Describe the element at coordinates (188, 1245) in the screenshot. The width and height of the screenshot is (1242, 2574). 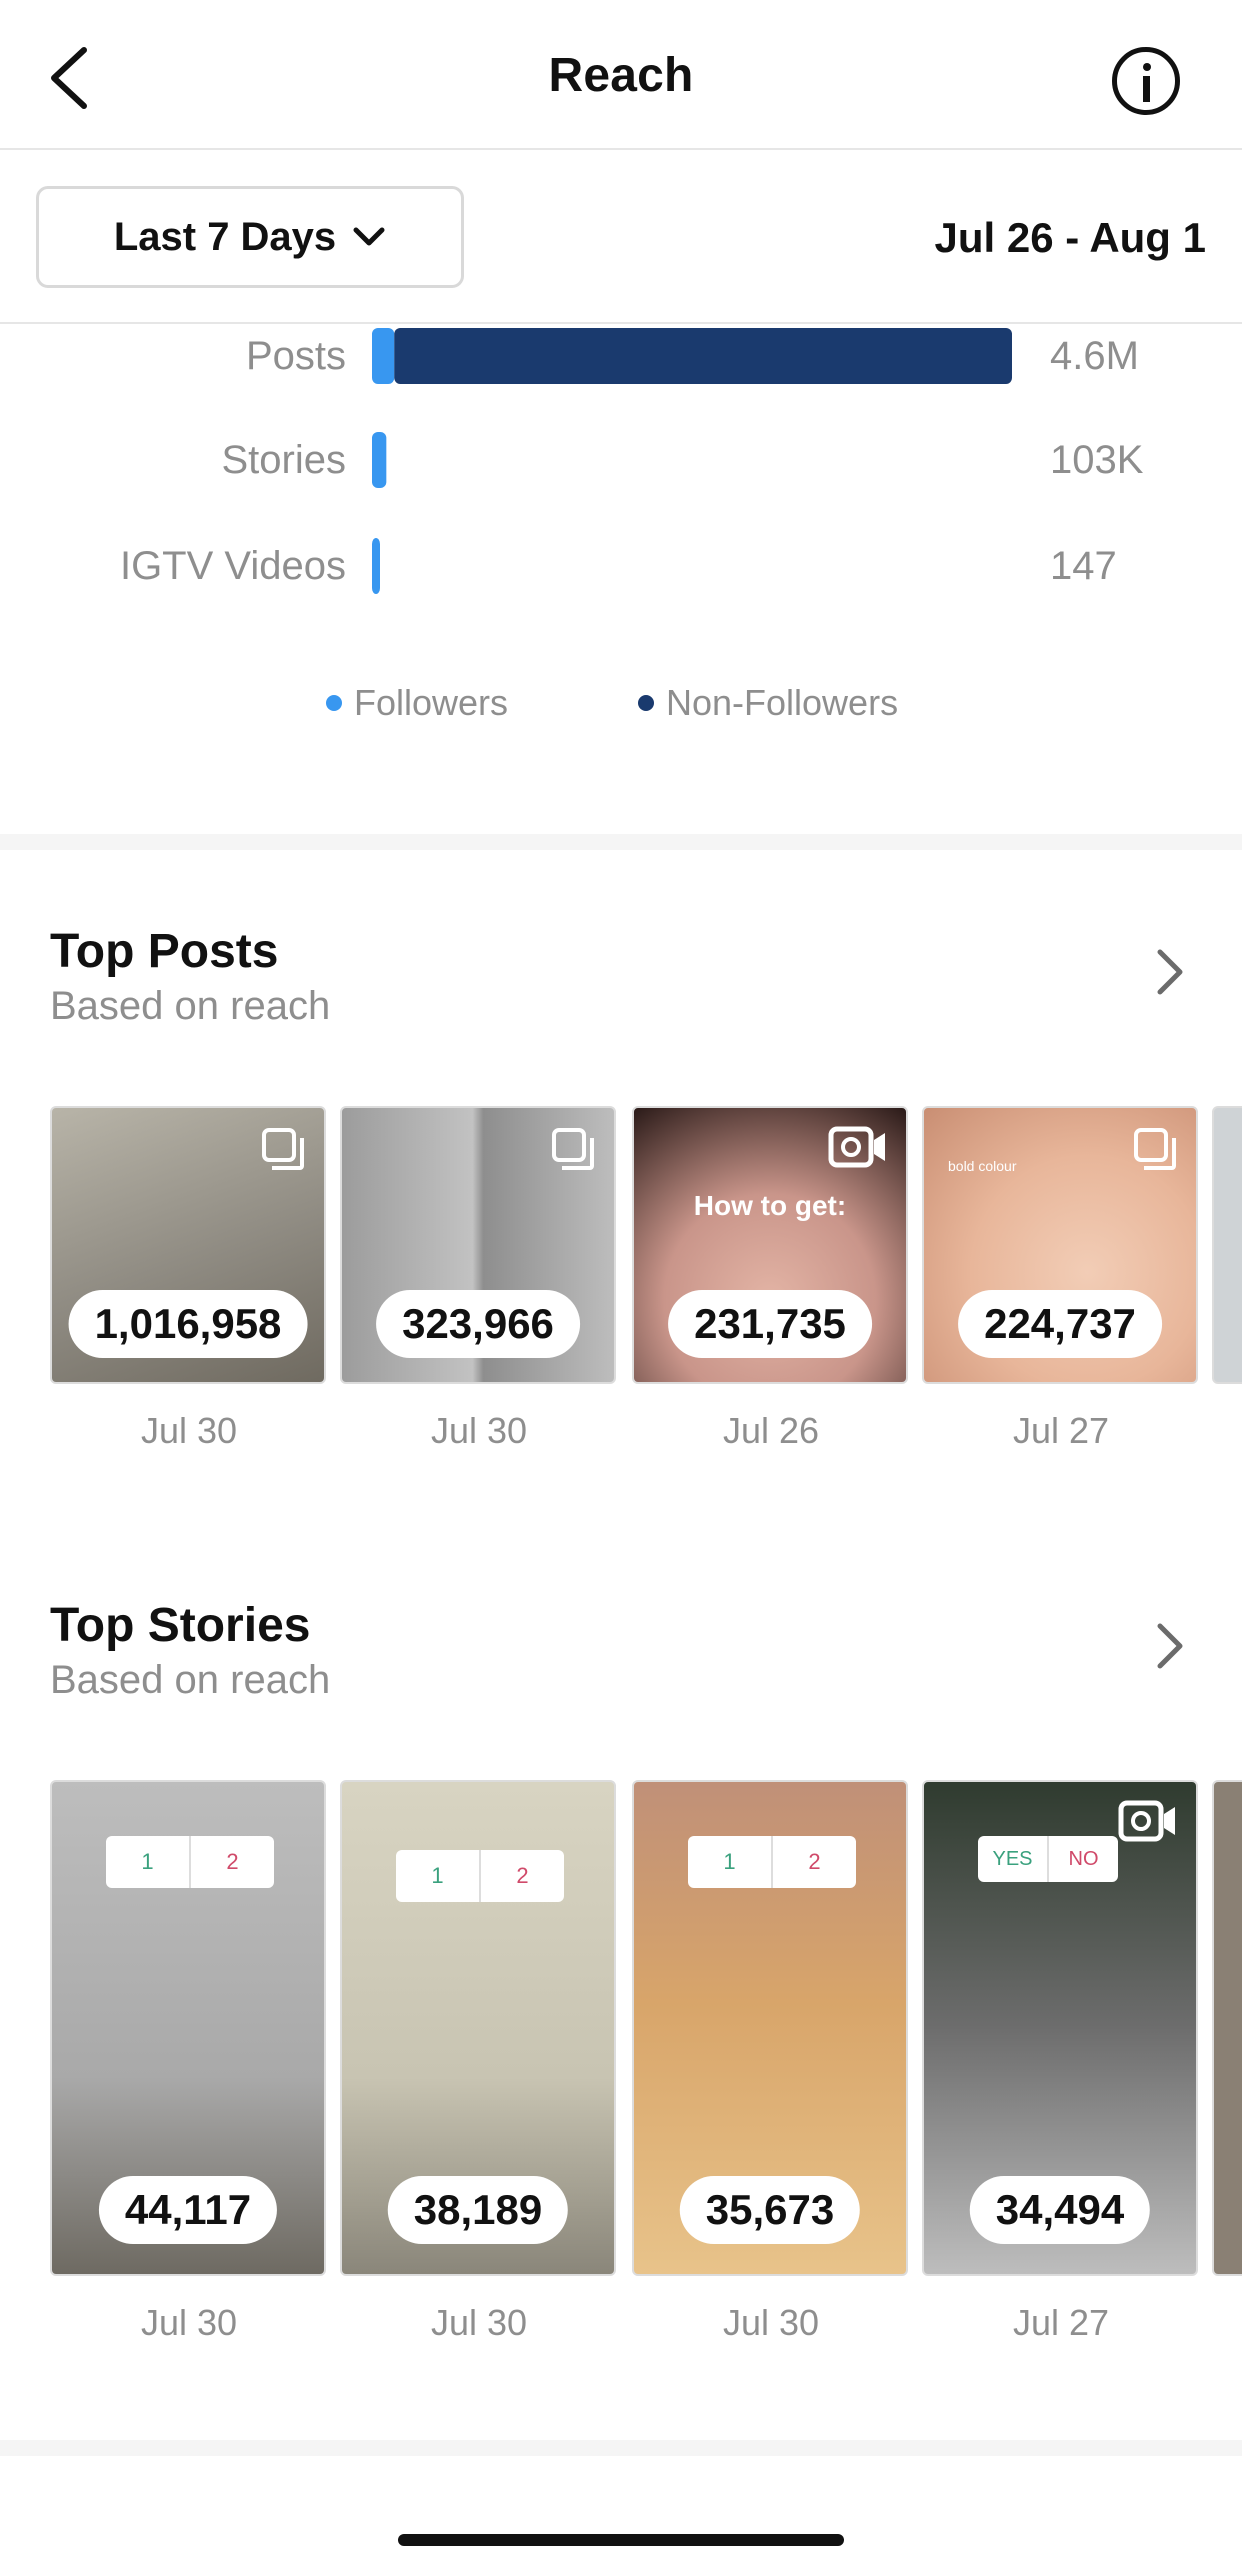
I see `top-post-1: 1,016,958` at that location.